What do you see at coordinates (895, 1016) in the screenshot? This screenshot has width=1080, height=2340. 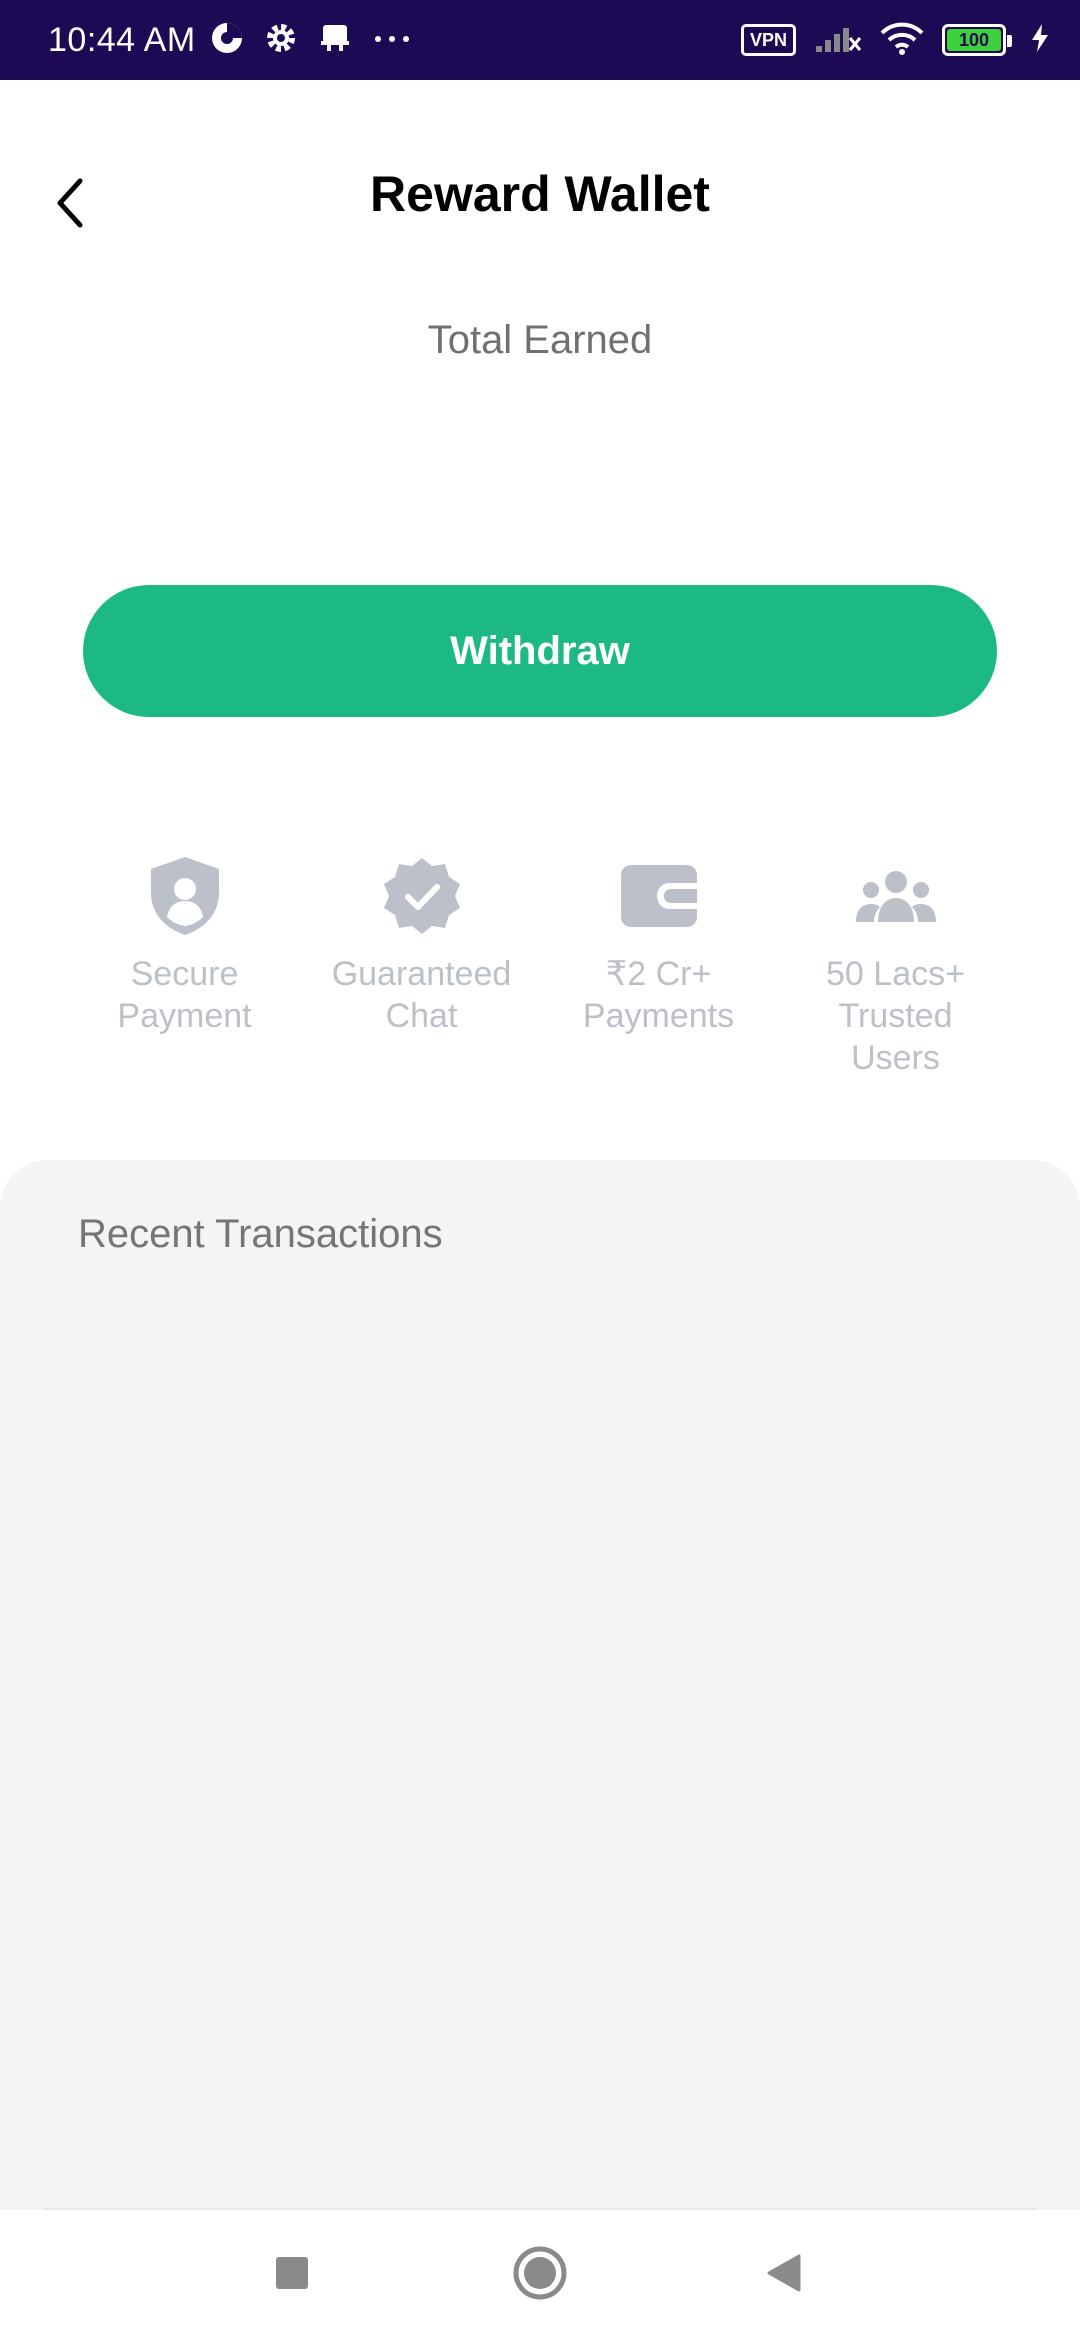 I see `feature-label: 50 Lacs+ Trusted Users` at bounding box center [895, 1016].